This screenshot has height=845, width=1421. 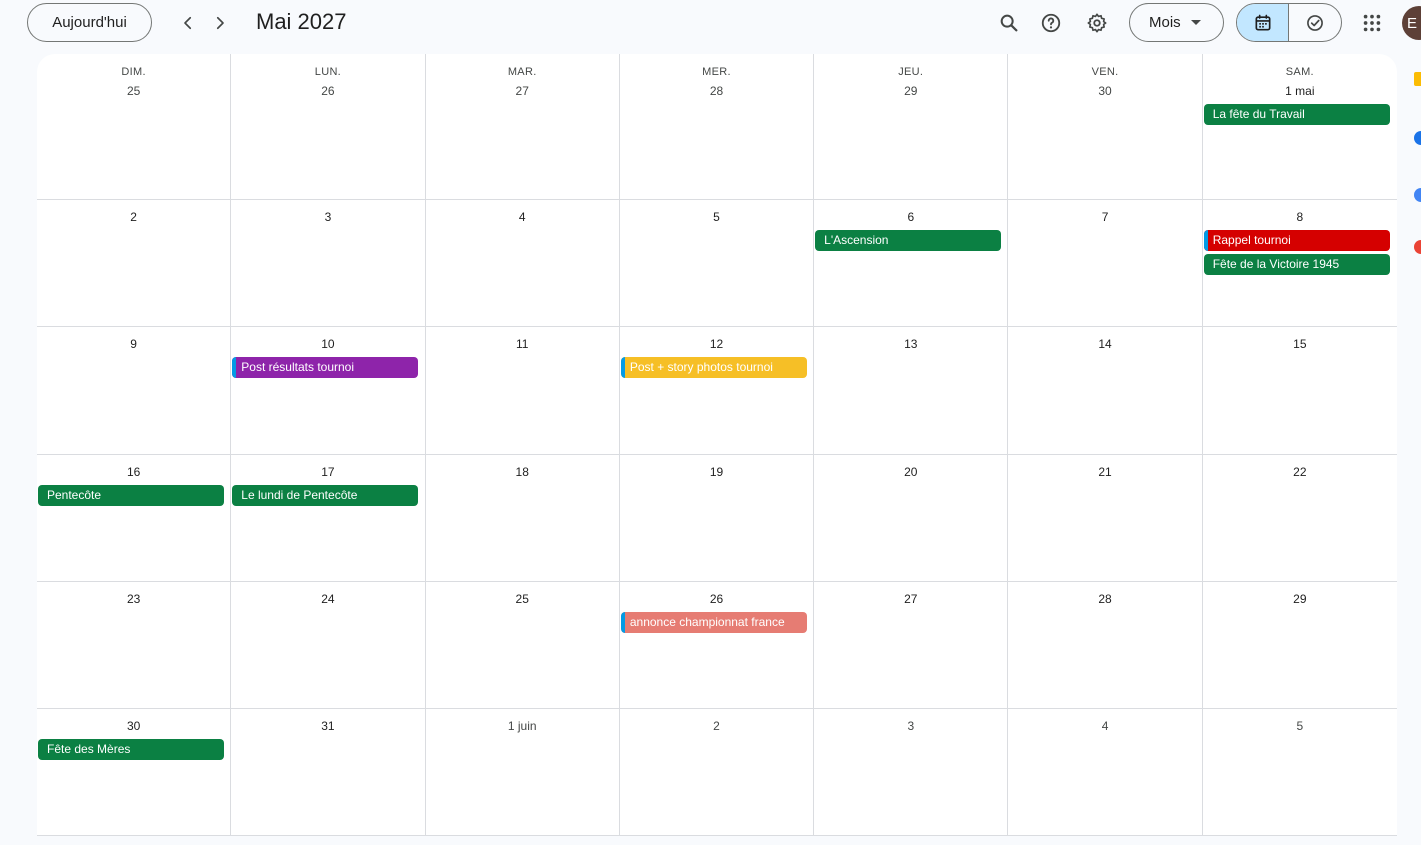 I want to click on day-number: 23, so click(x=133, y=599).